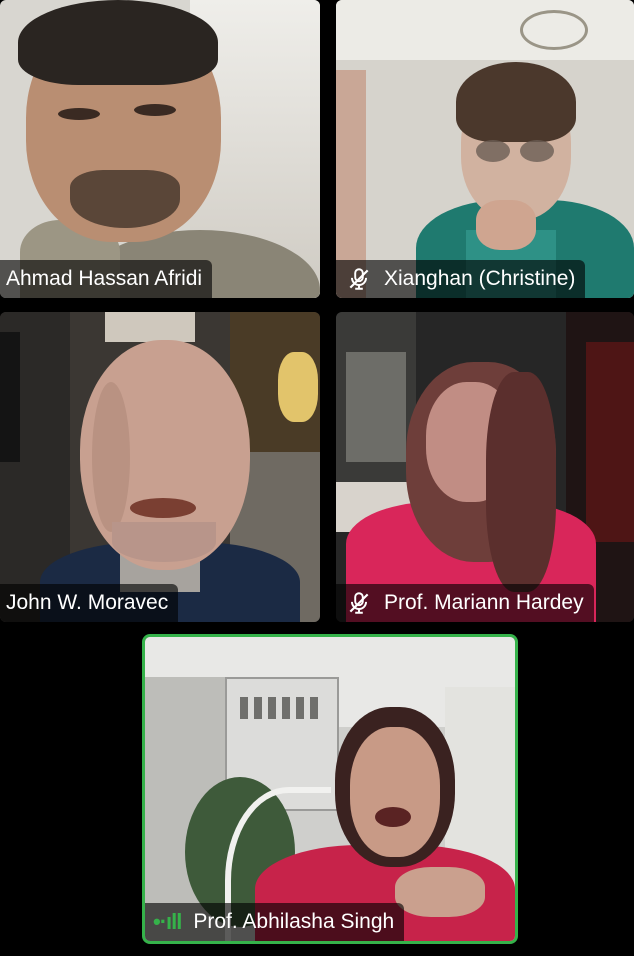 The image size is (634, 956). I want to click on participant-tile-xianghan: Xianghan (Christine), so click(485, 149).